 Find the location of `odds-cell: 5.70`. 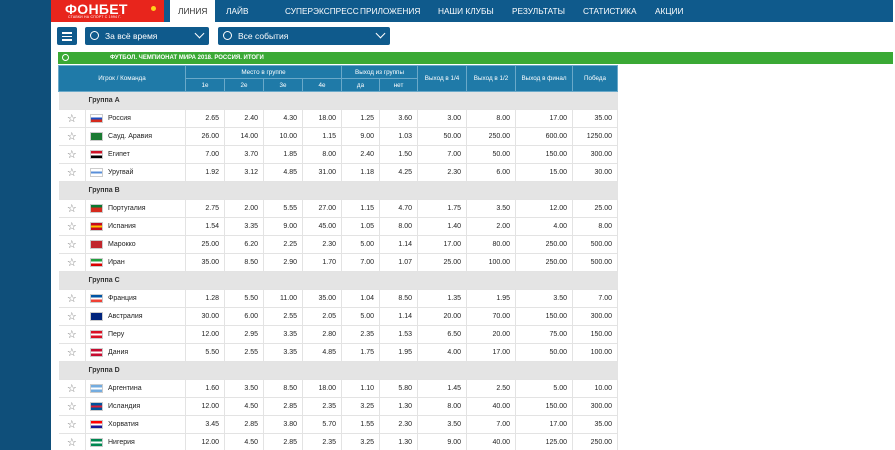

odds-cell: 5.70 is located at coordinates (322, 424).